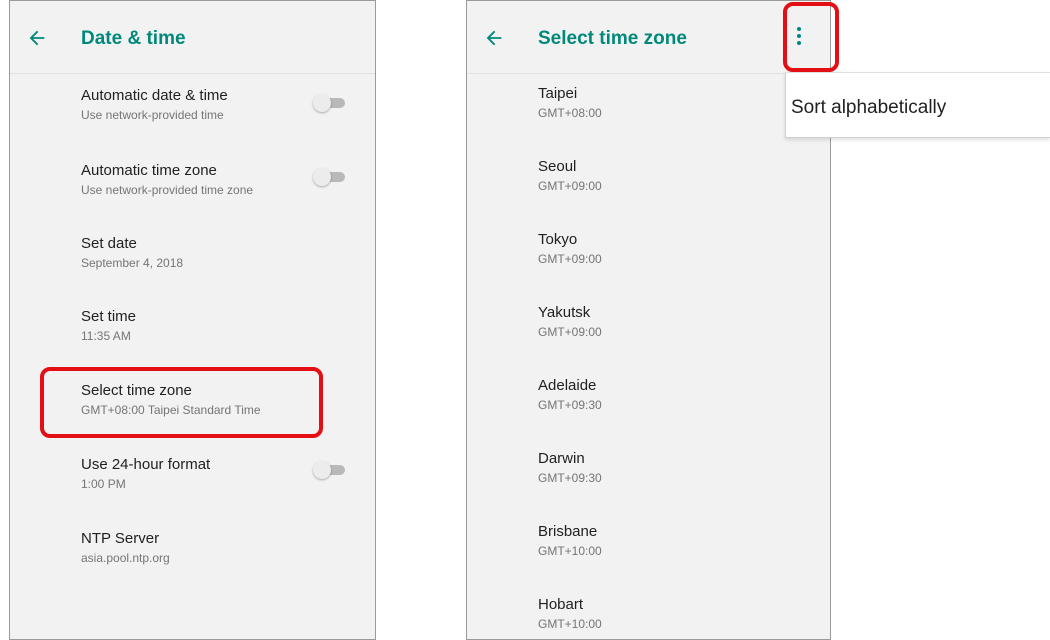  What do you see at coordinates (221, 253) in the screenshot?
I see `set-date-setting: Set date September 4, 2018` at bounding box center [221, 253].